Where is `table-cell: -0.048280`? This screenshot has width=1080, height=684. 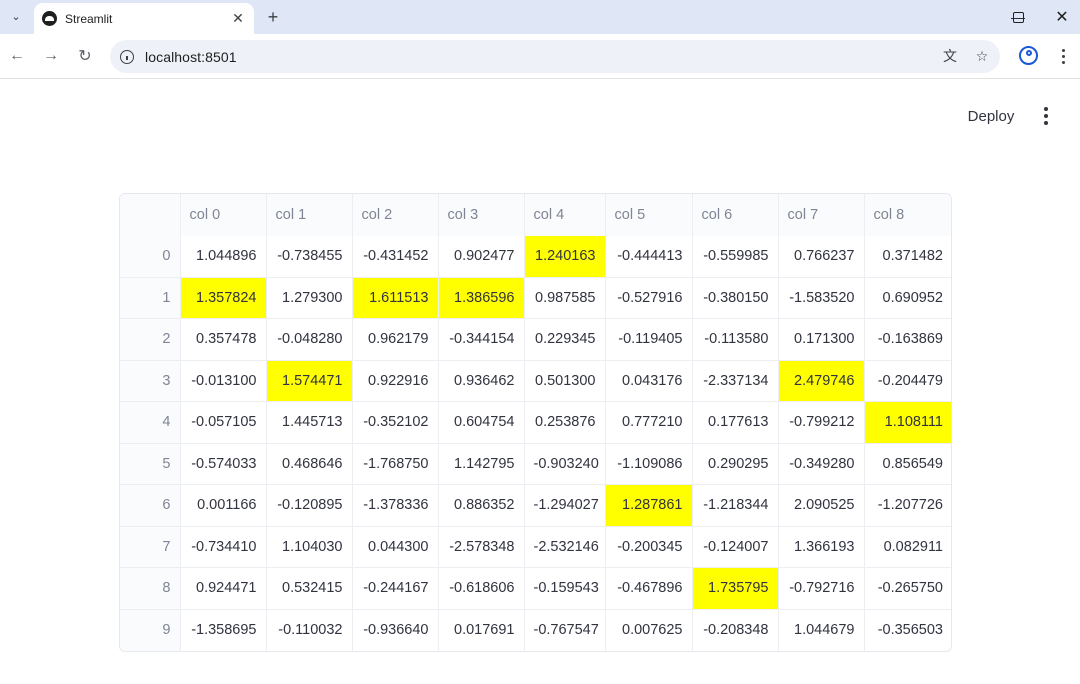 table-cell: -0.048280 is located at coordinates (309, 339).